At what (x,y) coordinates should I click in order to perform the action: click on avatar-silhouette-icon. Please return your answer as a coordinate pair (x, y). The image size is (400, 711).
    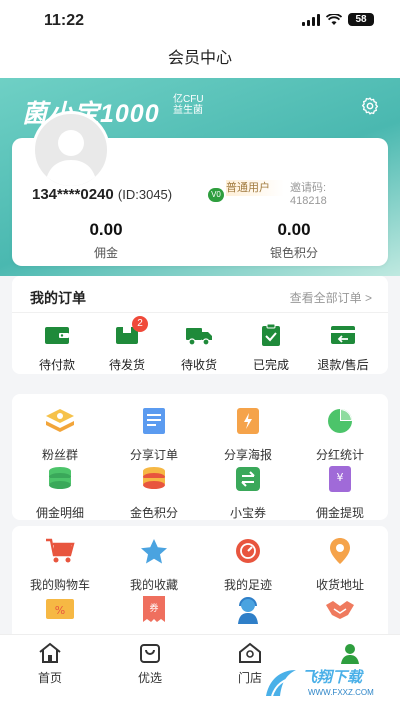
    Looking at the image, I should click on (71, 158).